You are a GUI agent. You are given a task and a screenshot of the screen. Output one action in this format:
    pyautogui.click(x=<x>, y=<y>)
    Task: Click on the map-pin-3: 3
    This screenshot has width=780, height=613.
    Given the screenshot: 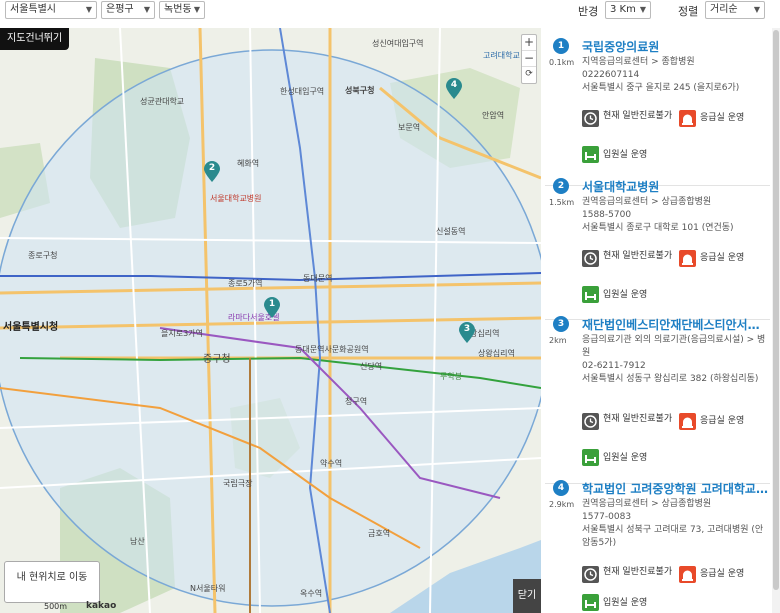 What is the action you would take?
    pyautogui.click(x=467, y=333)
    